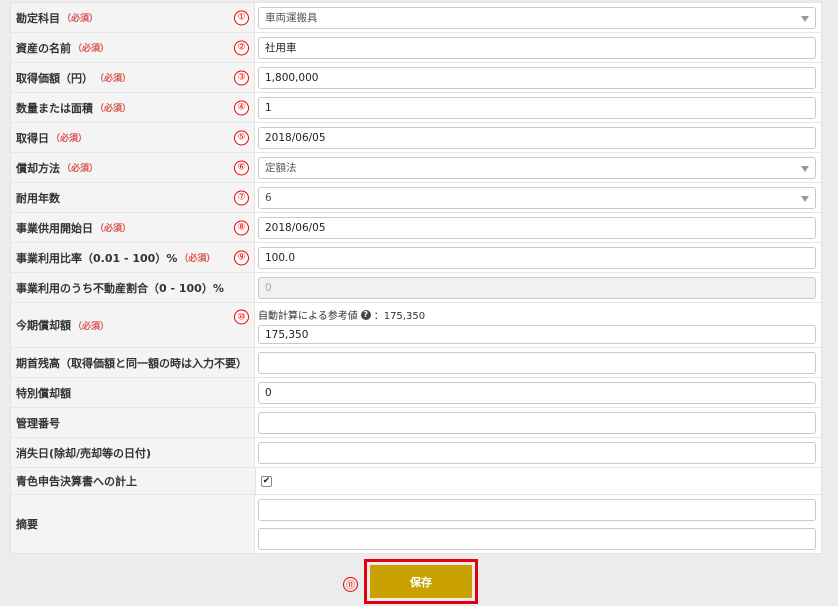 The width and height of the screenshot is (838, 606). What do you see at coordinates (133, 17) in the screenshot?
I see `account-title-label: 勘定科目 （必須） ①` at bounding box center [133, 17].